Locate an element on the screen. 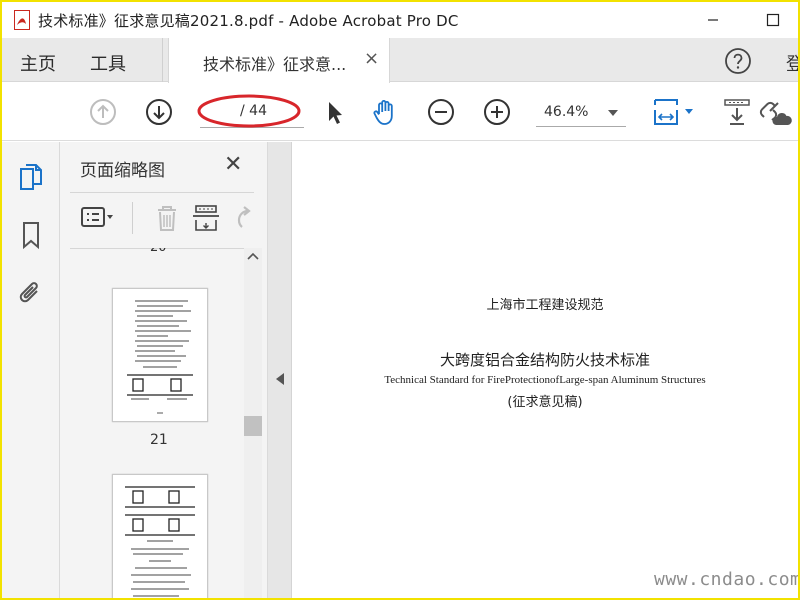  rotate-page-icon is located at coordinates (242, 218).